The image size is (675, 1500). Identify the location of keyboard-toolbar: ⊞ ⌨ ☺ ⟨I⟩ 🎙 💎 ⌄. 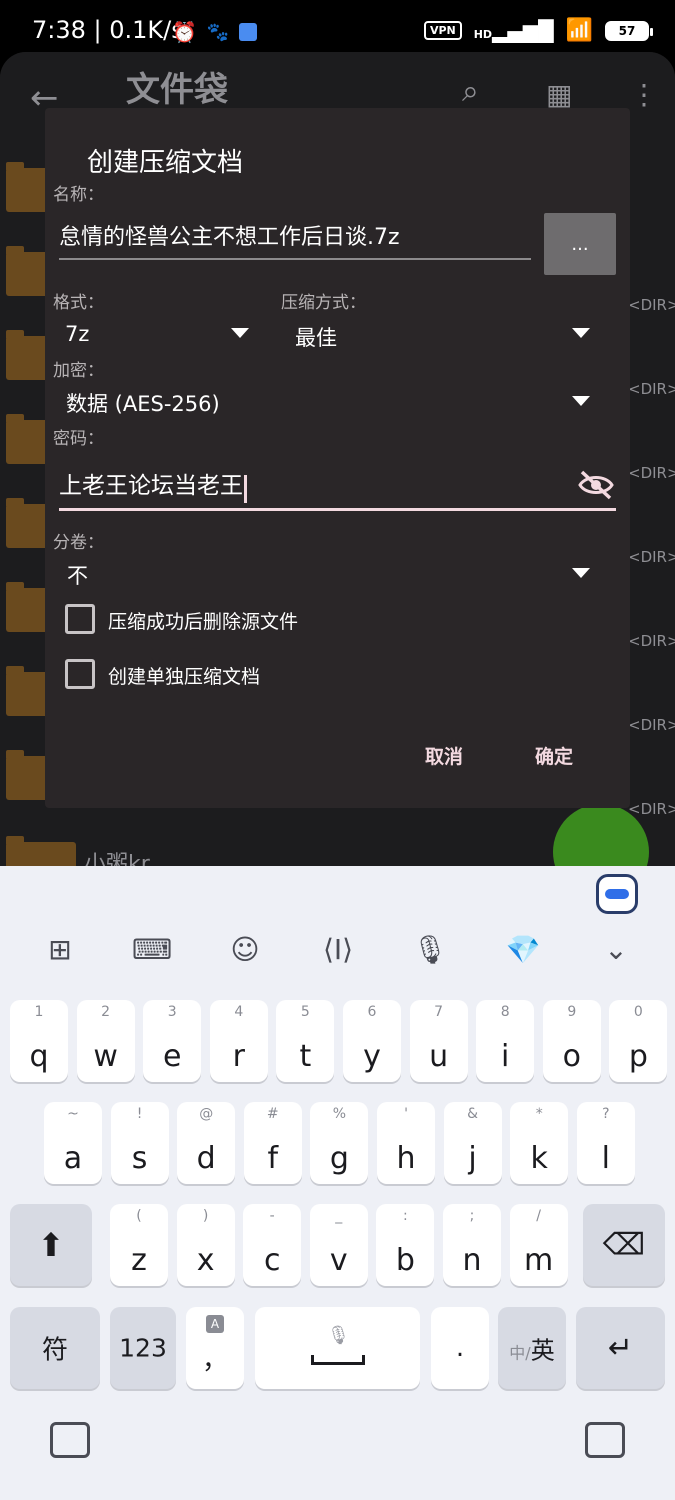
(337, 958).